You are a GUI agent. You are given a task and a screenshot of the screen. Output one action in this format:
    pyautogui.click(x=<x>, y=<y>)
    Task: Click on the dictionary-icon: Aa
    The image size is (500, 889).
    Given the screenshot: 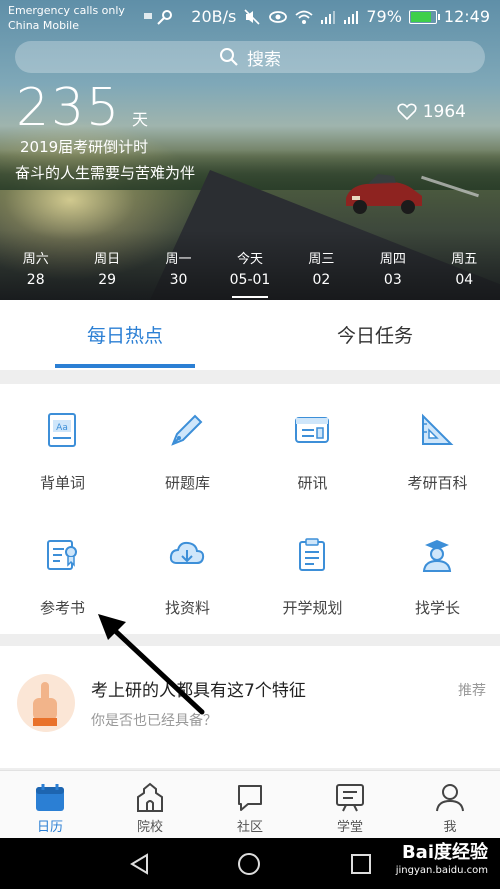 What is the action you would take?
    pyautogui.click(x=62, y=430)
    